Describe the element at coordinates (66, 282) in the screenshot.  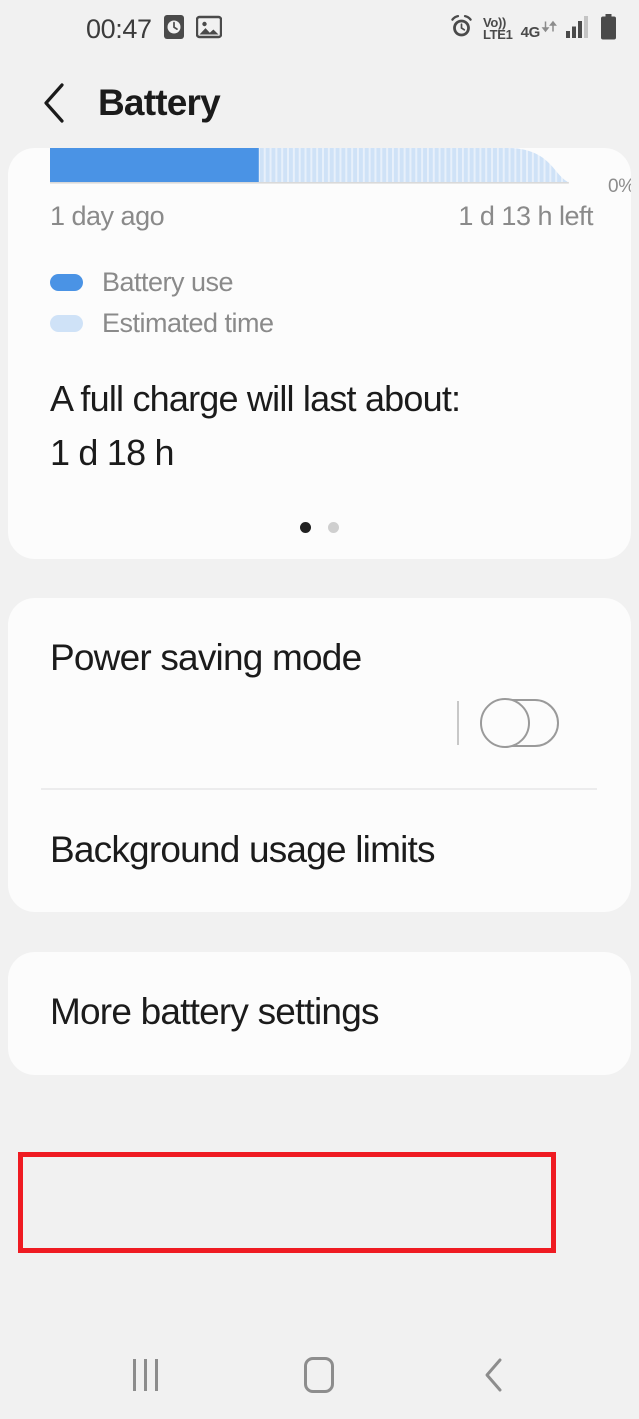
I see `legend-swatch-battery-use` at that location.